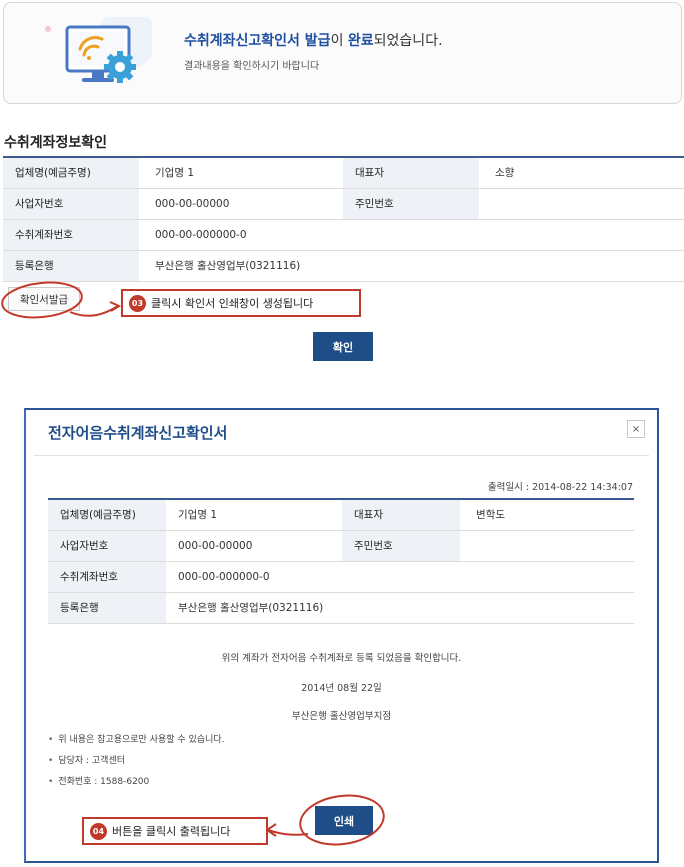 The height and width of the screenshot is (867, 684). Describe the element at coordinates (136, 759) in the screenshot. I see `list-item: 담당자 : 고객센터` at that location.